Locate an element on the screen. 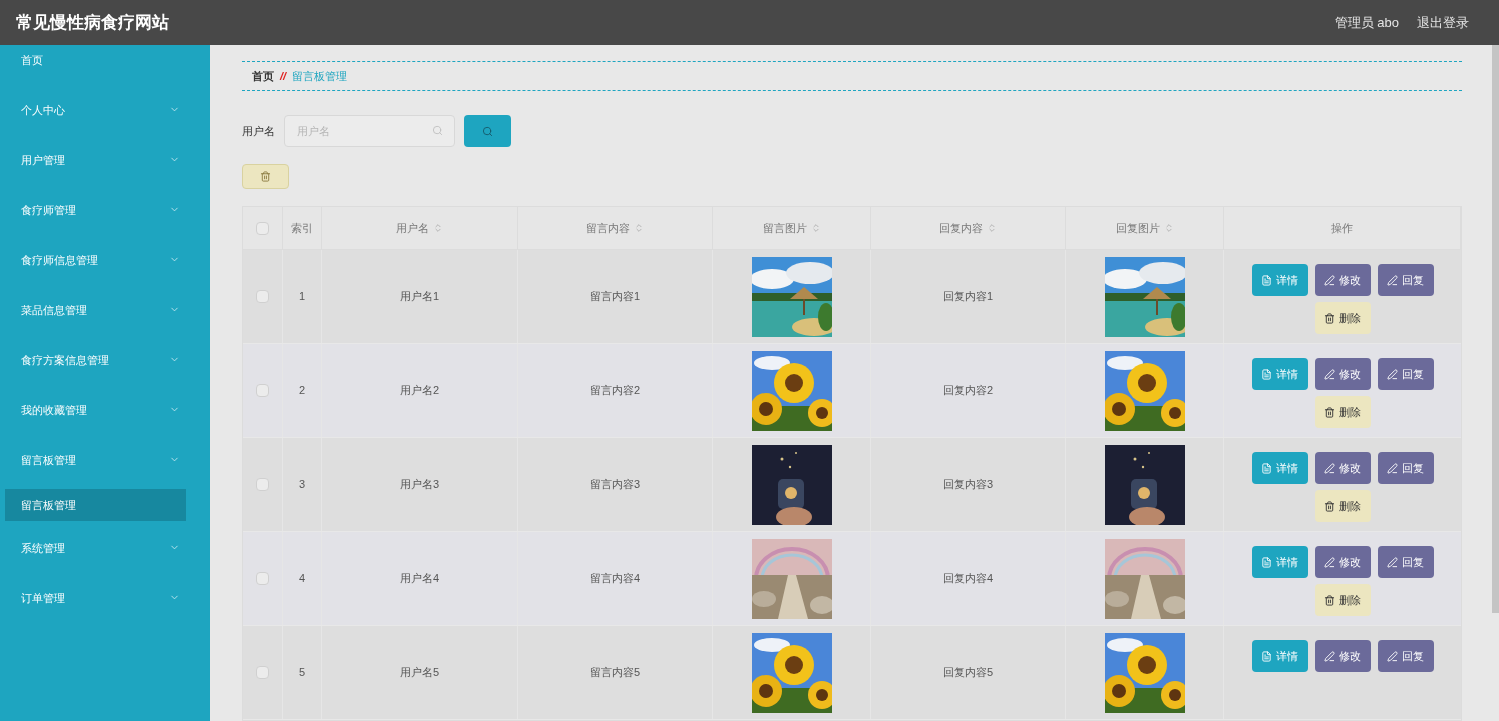 This screenshot has height=721, width=1499. column-header: 索引 is located at coordinates (302, 228).